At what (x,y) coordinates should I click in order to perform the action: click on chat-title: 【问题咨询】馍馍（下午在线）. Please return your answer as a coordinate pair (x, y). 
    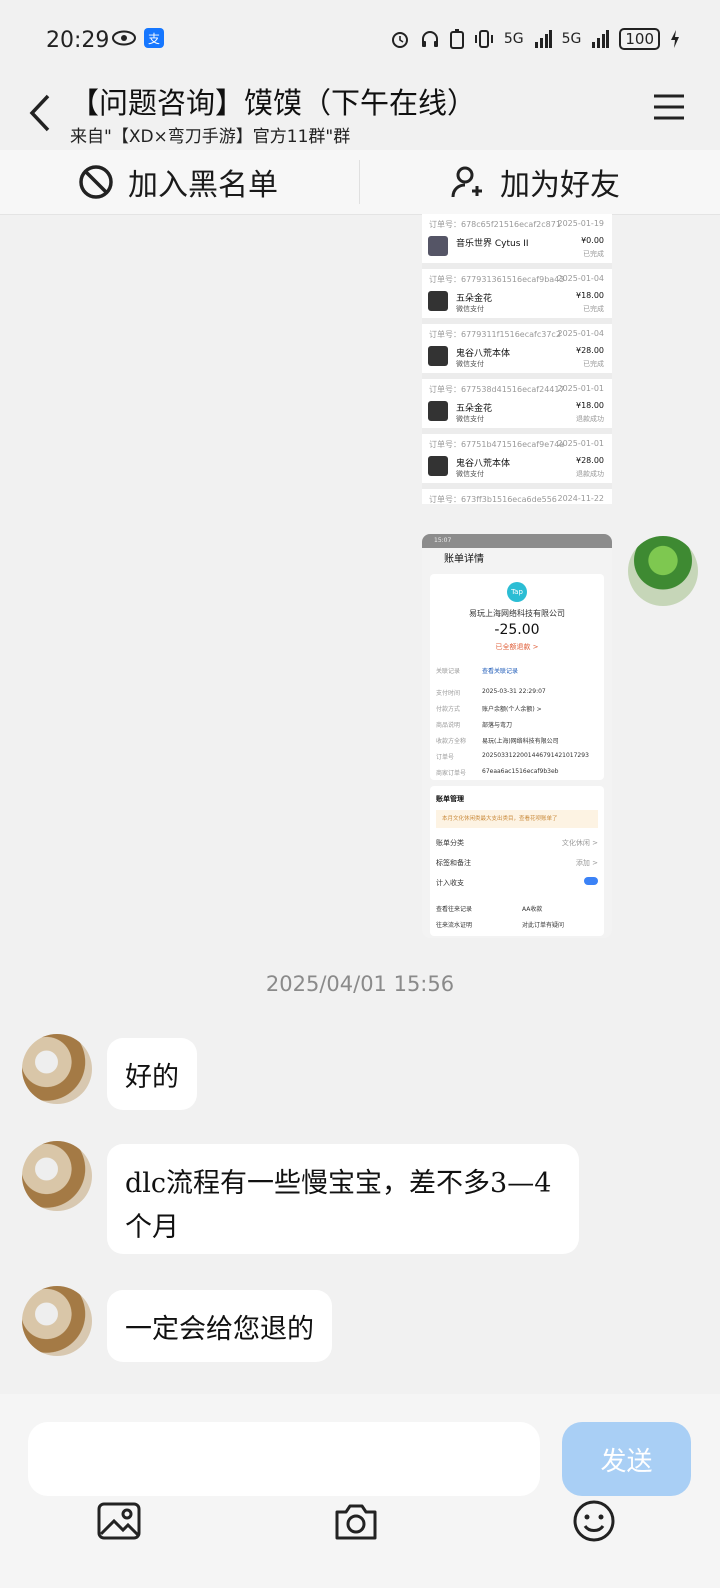
    Looking at the image, I should click on (273, 103).